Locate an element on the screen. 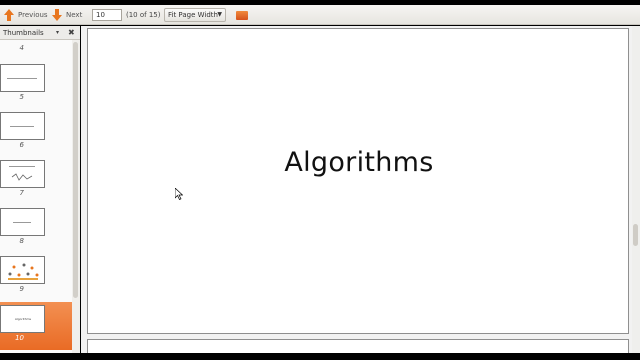 Image resolution: width=640 pixels, height=360 pixels. page-count: (10 of 15) is located at coordinates (143, 15).